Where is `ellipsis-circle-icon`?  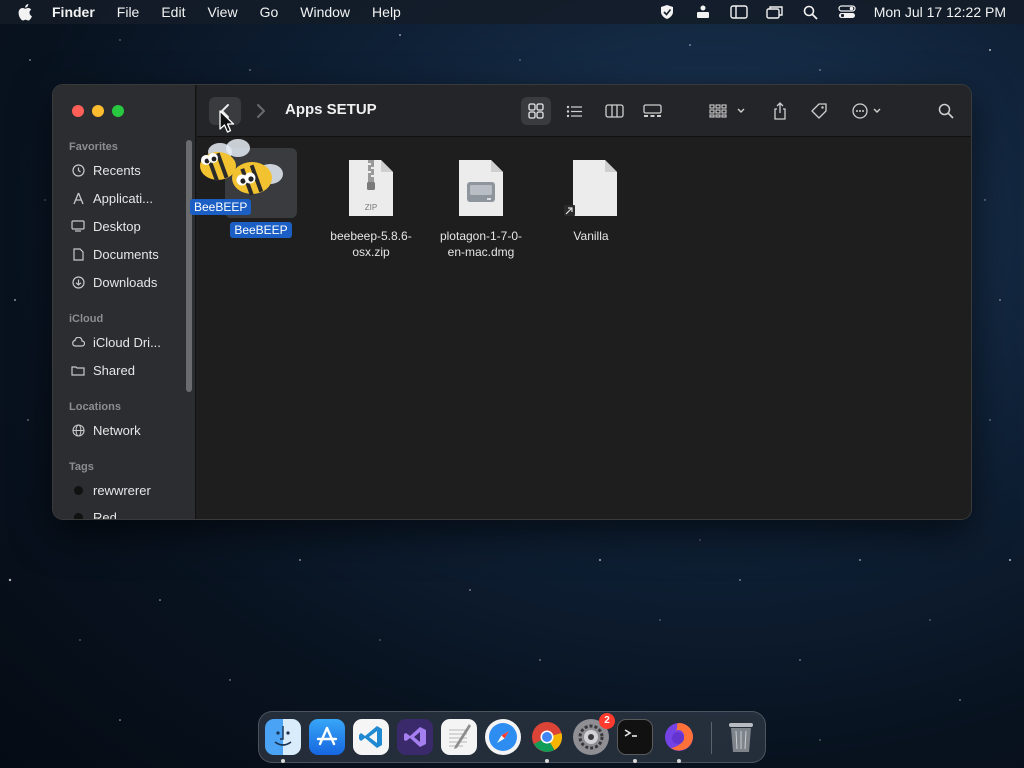 ellipsis-circle-icon is located at coordinates (866, 111).